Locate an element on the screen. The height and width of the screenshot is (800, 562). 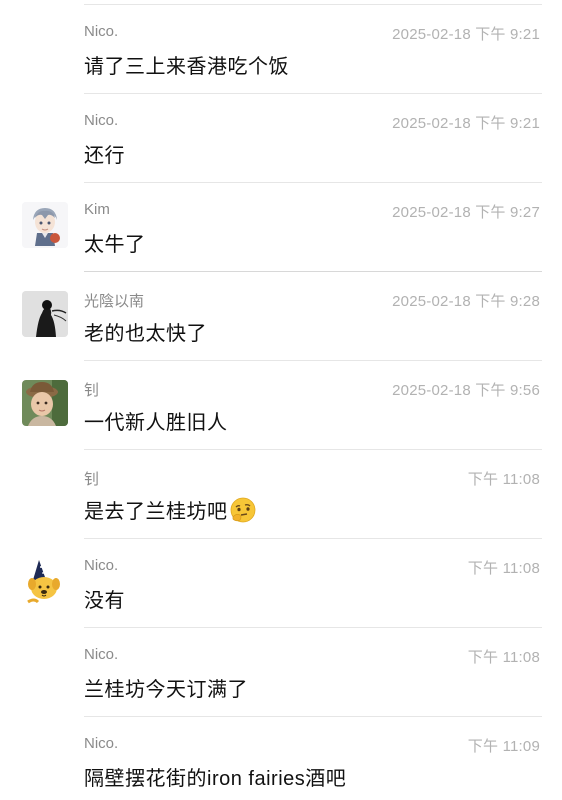
message-row: 钊 2025-02-18 下午 9:56 一代新人胜旧人 is located at coordinates (281, 404).